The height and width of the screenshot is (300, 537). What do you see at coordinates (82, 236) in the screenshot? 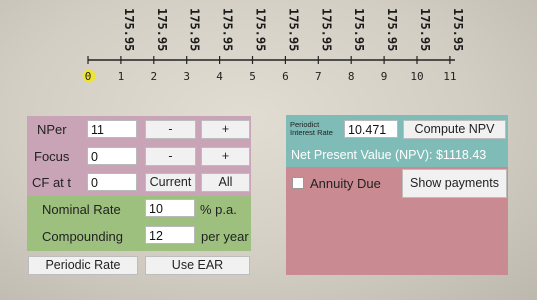
I see `compounding-label: Compounding` at bounding box center [82, 236].